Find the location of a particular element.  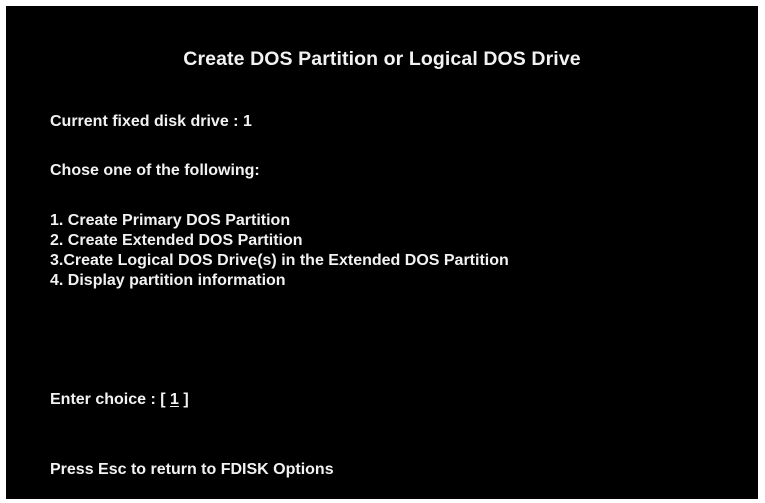

choice-input: 1 is located at coordinates (174, 399).